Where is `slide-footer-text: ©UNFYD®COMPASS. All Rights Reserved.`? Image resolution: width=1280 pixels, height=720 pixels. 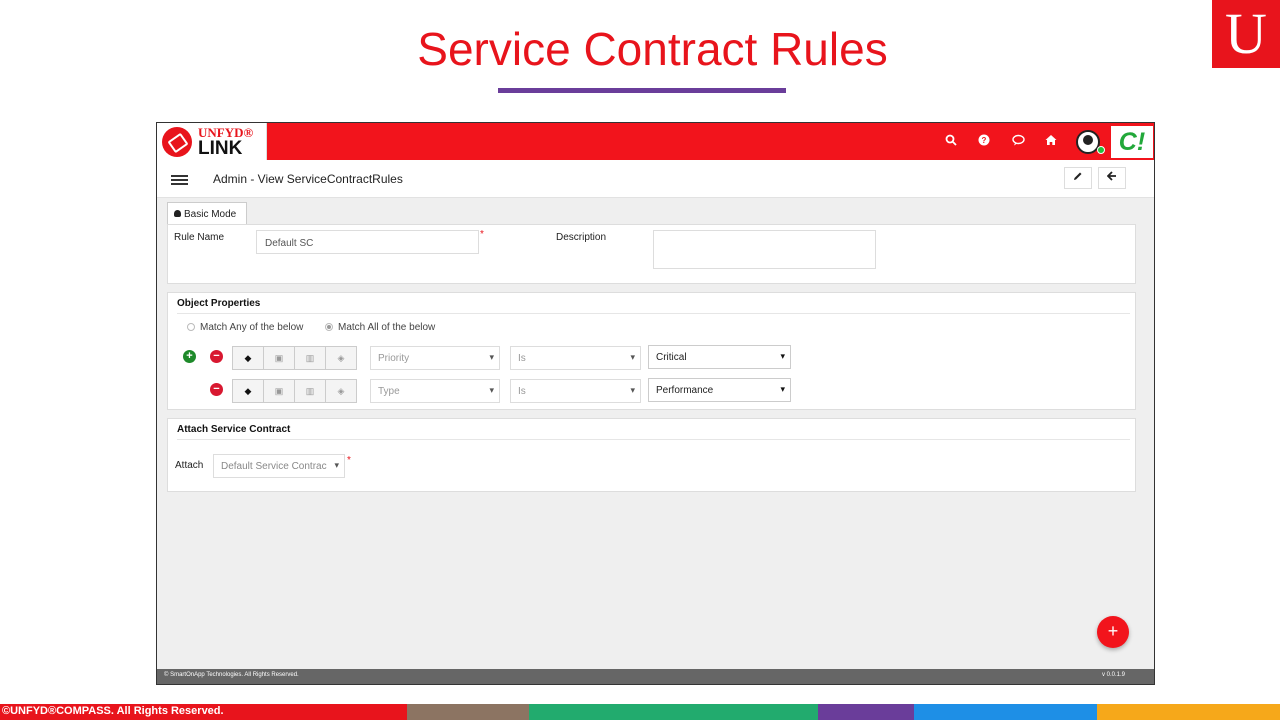 slide-footer-text: ©UNFYD®COMPASS. All Rights Reserved. is located at coordinates (113, 711).